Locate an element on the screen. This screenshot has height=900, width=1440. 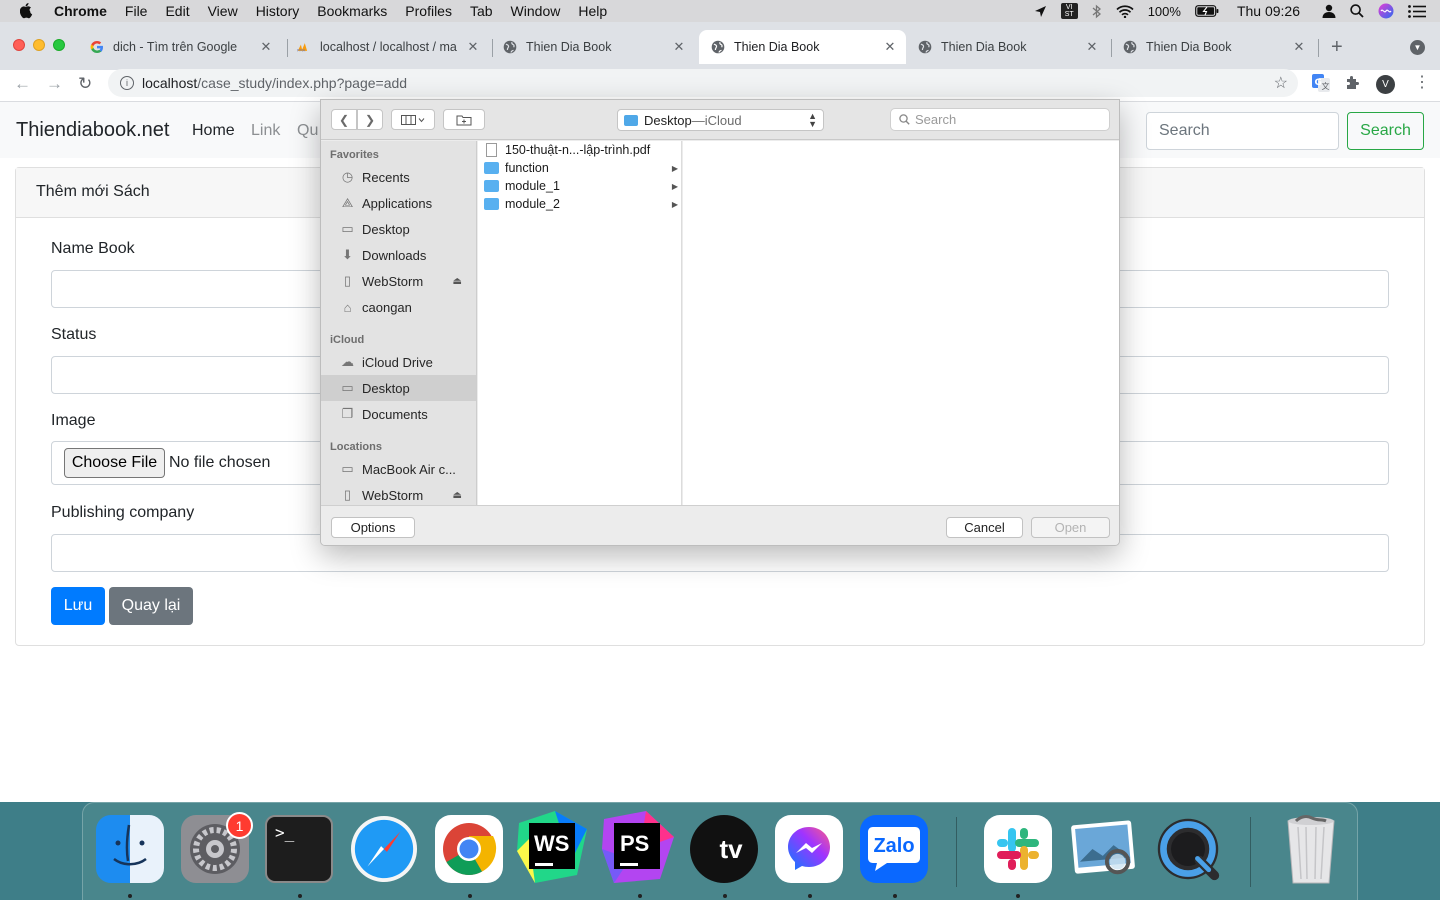
safari-icon is located at coordinates (384, 849).